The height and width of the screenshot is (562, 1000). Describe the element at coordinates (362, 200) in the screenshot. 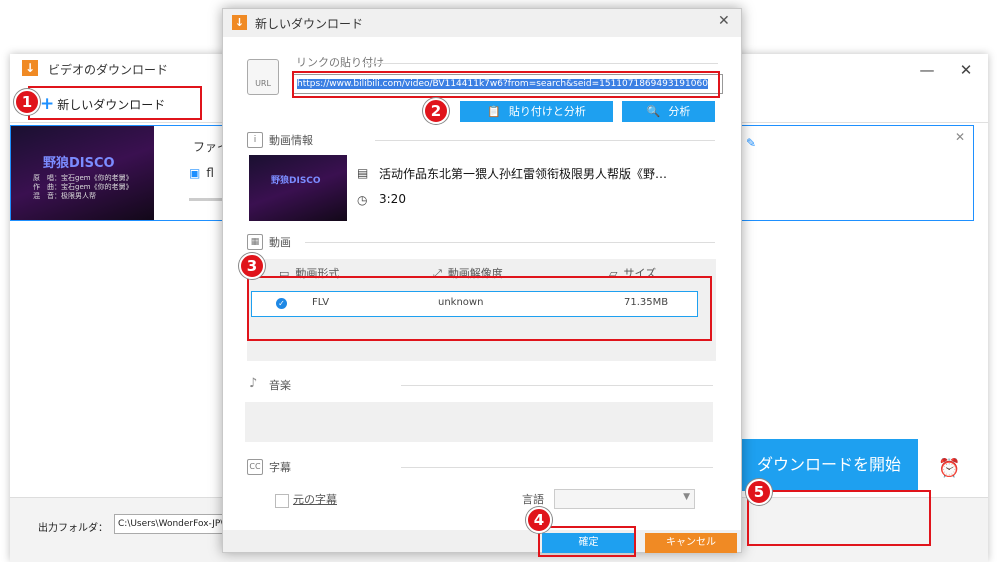

I see `clock-icon: ◷` at that location.